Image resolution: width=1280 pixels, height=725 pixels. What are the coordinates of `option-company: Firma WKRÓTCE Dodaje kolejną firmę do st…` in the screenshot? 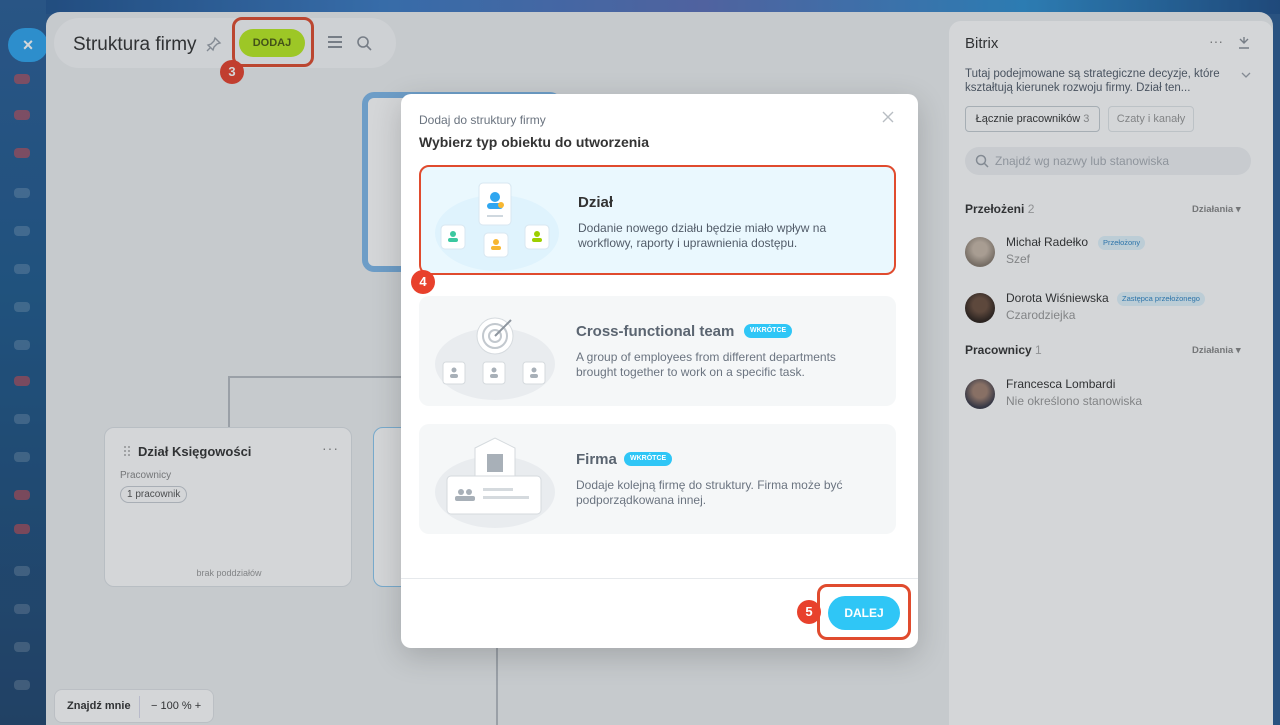 It's located at (657, 479).